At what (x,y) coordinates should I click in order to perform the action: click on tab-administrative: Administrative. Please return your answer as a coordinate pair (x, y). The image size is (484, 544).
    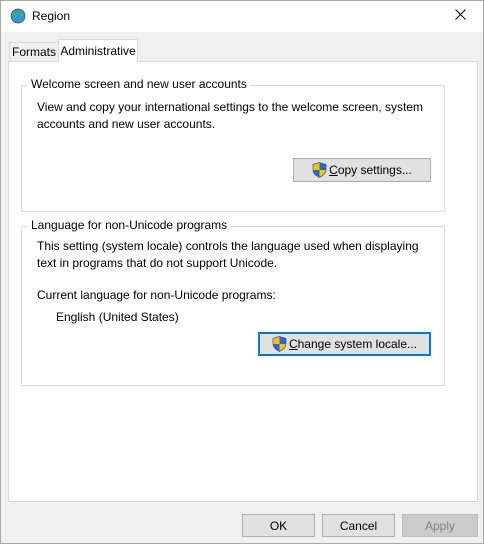
    Looking at the image, I should click on (98, 50).